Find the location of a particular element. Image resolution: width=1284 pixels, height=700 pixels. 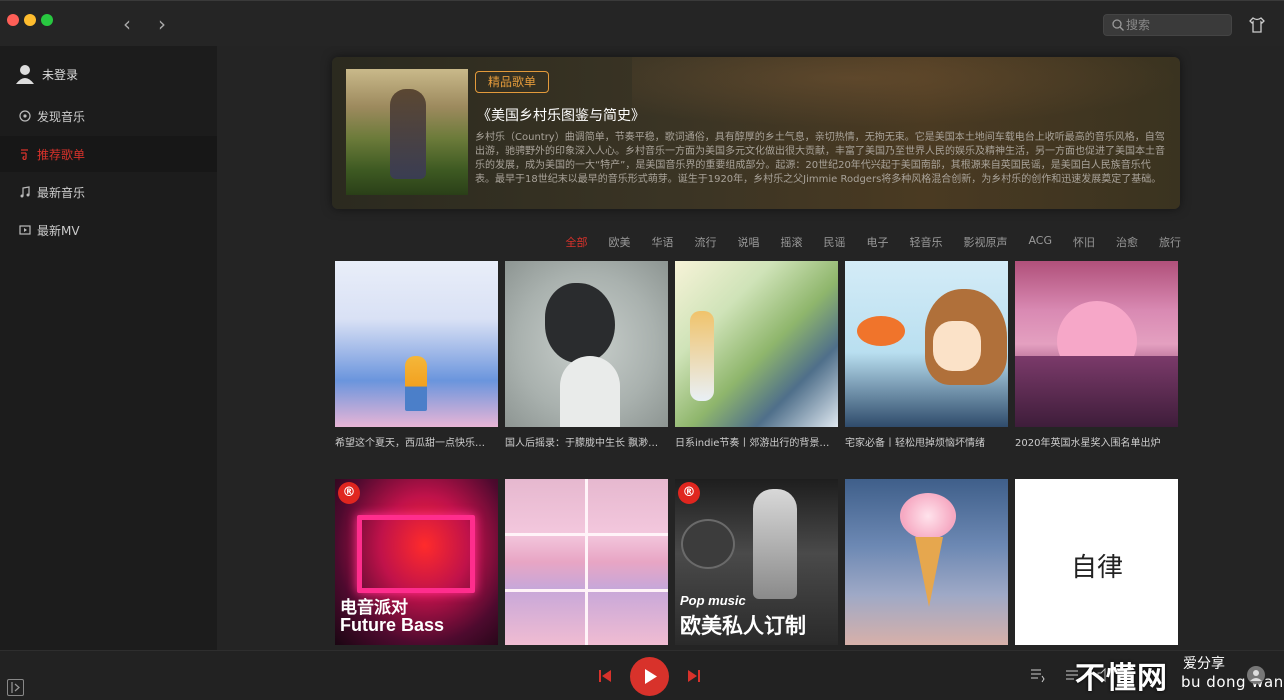

cover-mountains is located at coordinates (1096, 391).